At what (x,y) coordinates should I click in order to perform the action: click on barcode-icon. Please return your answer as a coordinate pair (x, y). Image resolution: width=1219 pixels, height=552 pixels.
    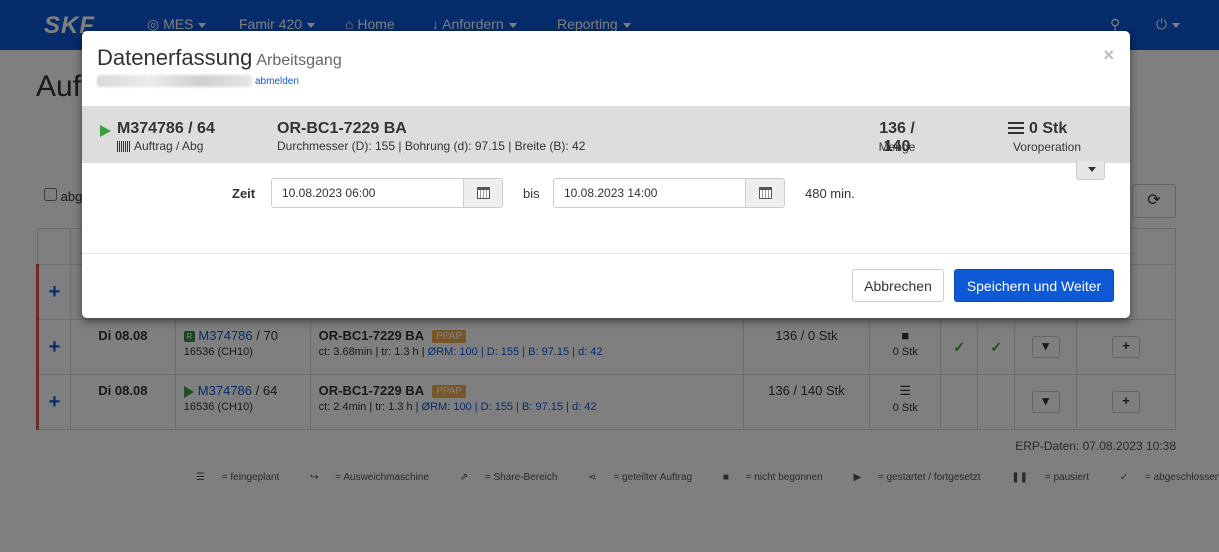
    Looking at the image, I should click on (124, 147).